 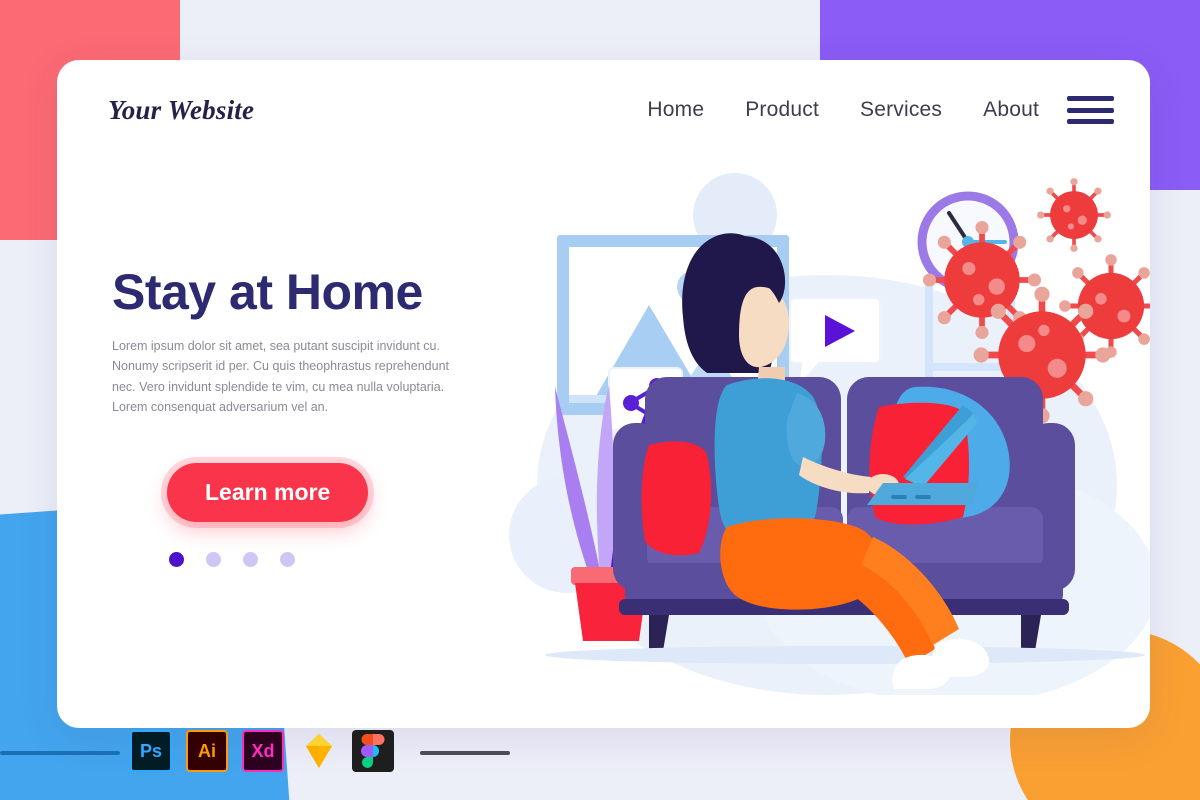 What do you see at coordinates (267, 292) in the screenshot?
I see `page-title: Stay at Home` at bounding box center [267, 292].